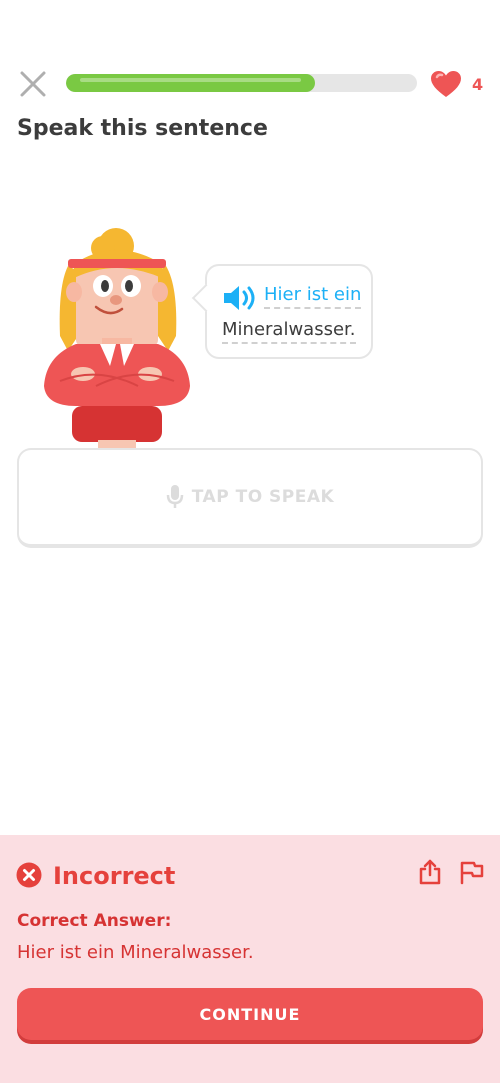  Describe the element at coordinates (282, 311) in the screenshot. I see `speech-bubble: Hier ist ein Mineralwasser.` at that location.